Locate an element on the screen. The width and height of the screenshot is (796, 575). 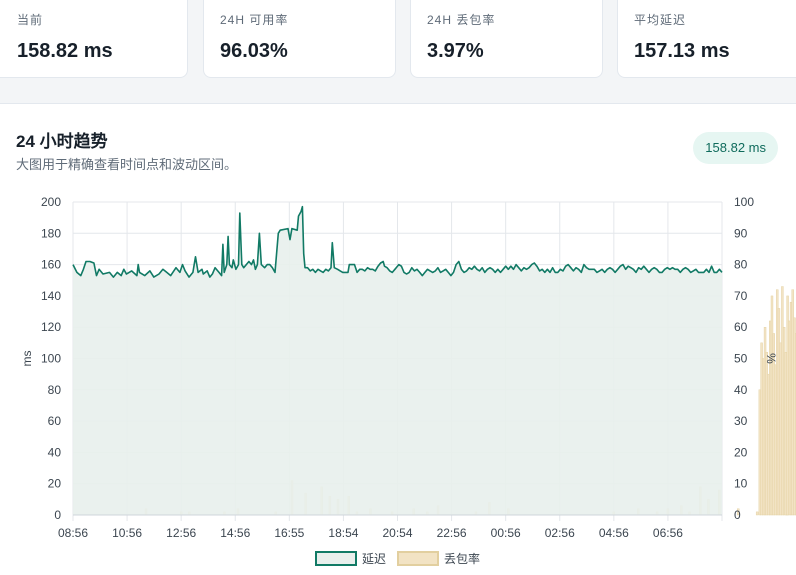
stat-card-loss: 24H 丢包率 3.97% is located at coordinates (506, 39).